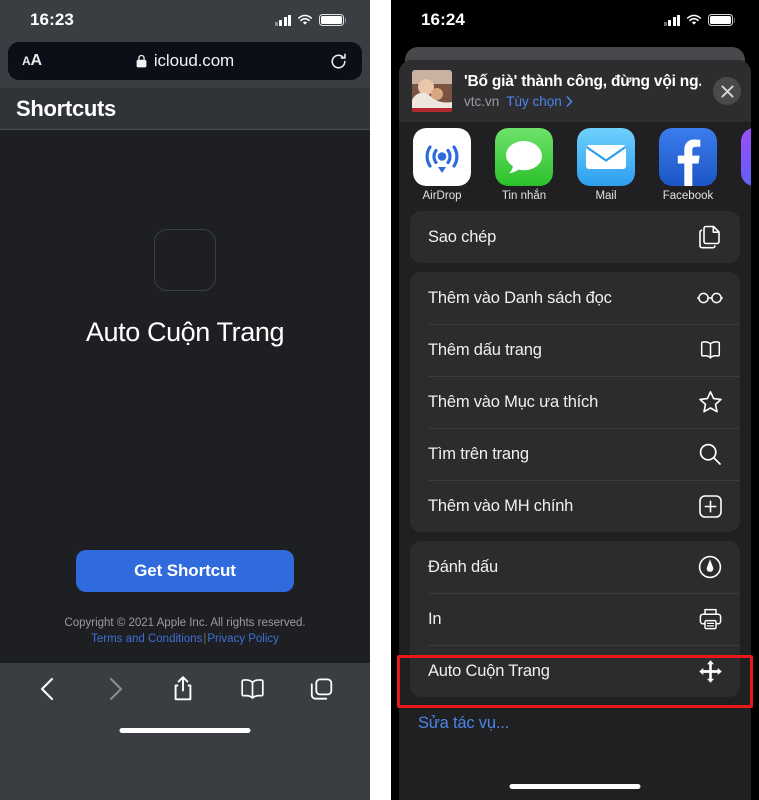 The width and height of the screenshot is (759, 800). I want to click on share-app-airdrop: AirDrop, so click(442, 165).